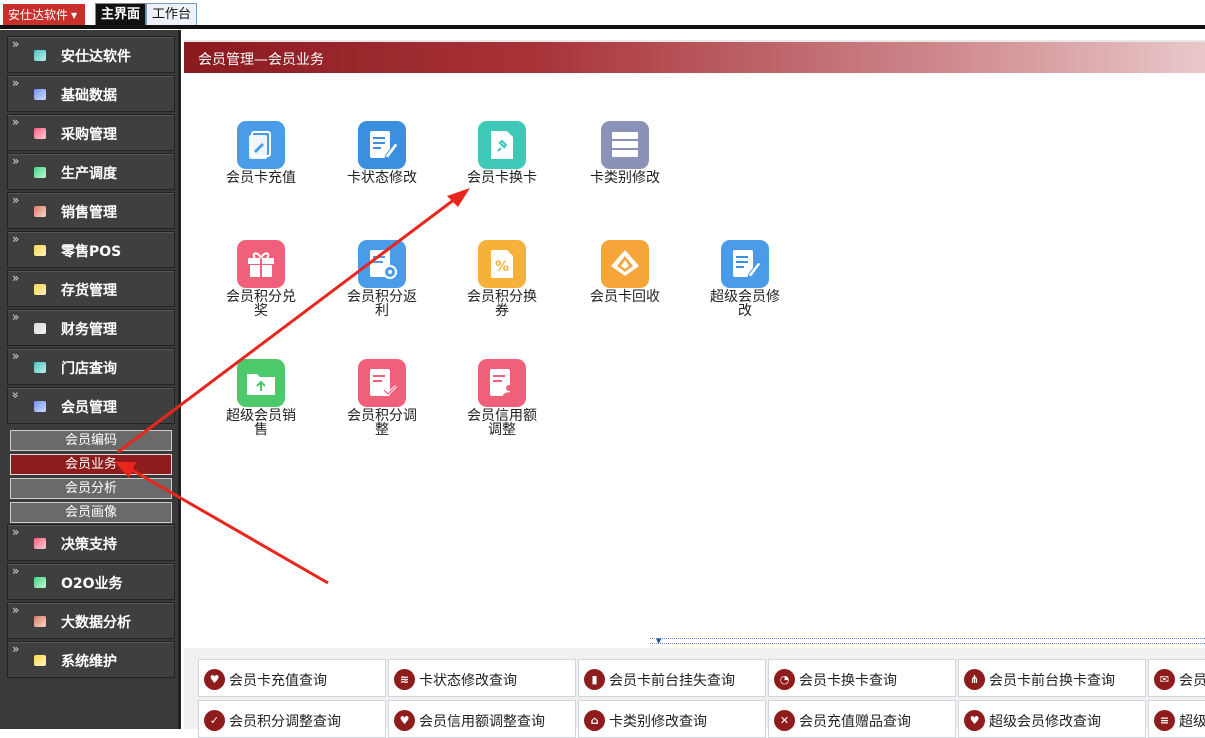 The width and height of the screenshot is (1205, 738). I want to click on o2o-icon, so click(40, 582).